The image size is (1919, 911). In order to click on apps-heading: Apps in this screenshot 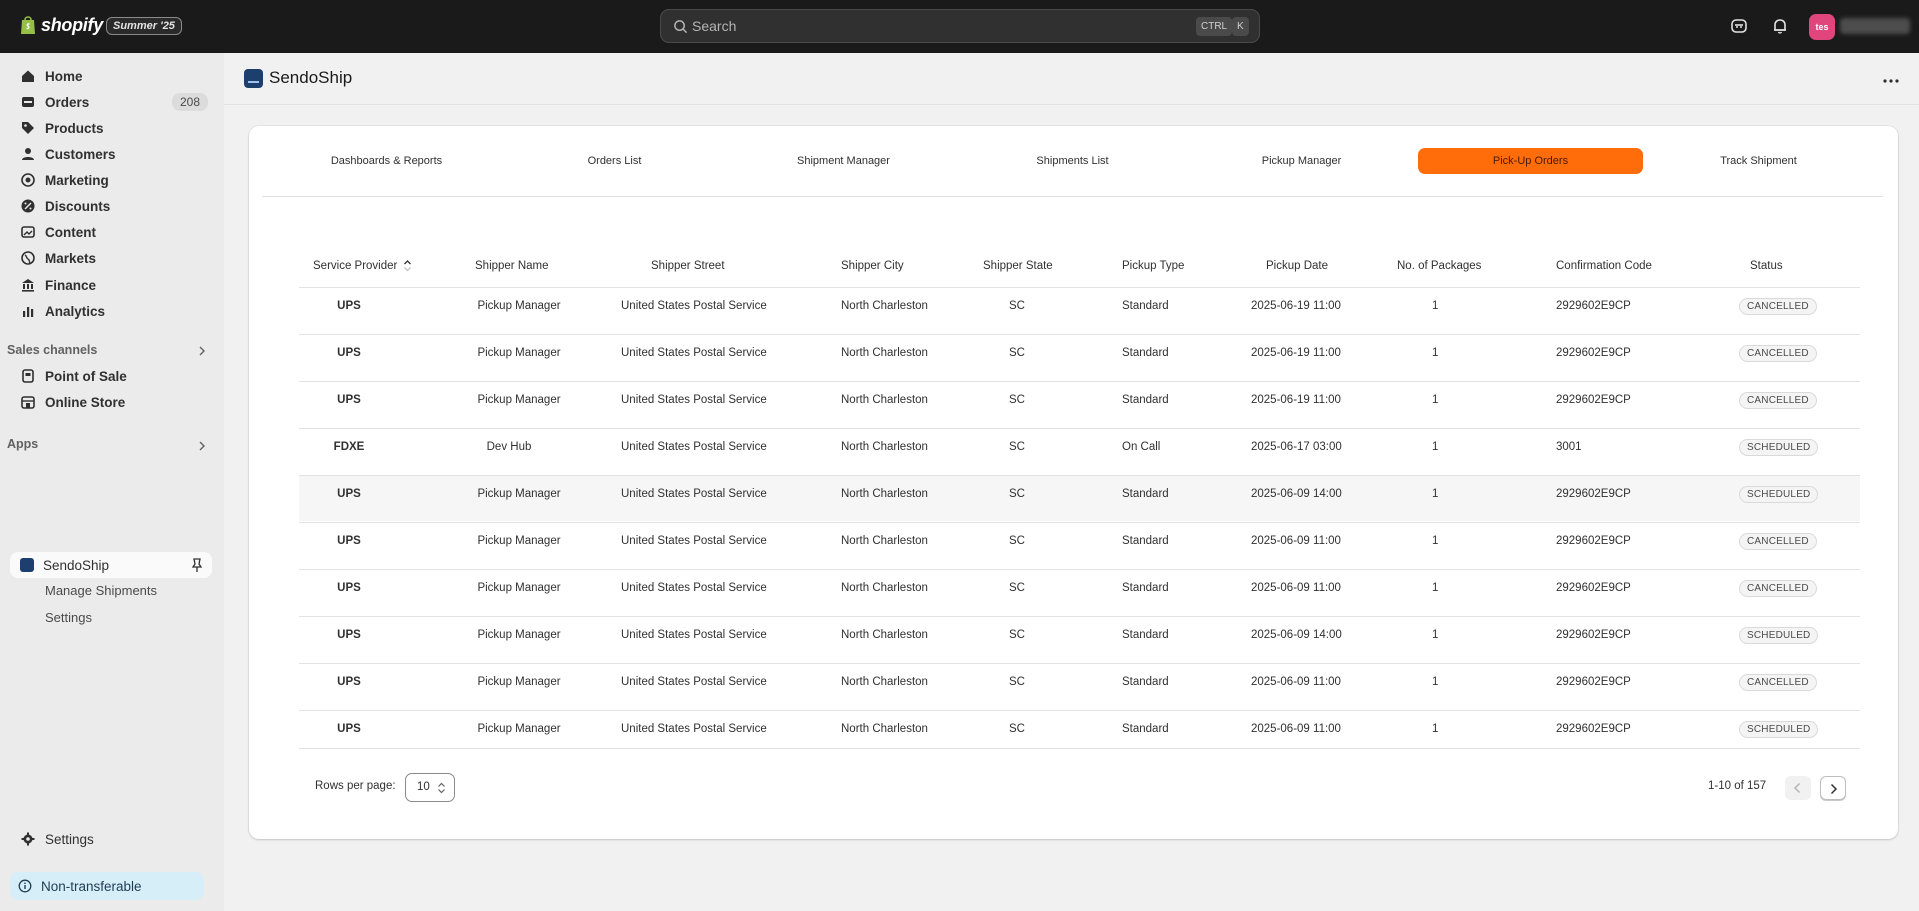, I will do `click(22, 444)`.